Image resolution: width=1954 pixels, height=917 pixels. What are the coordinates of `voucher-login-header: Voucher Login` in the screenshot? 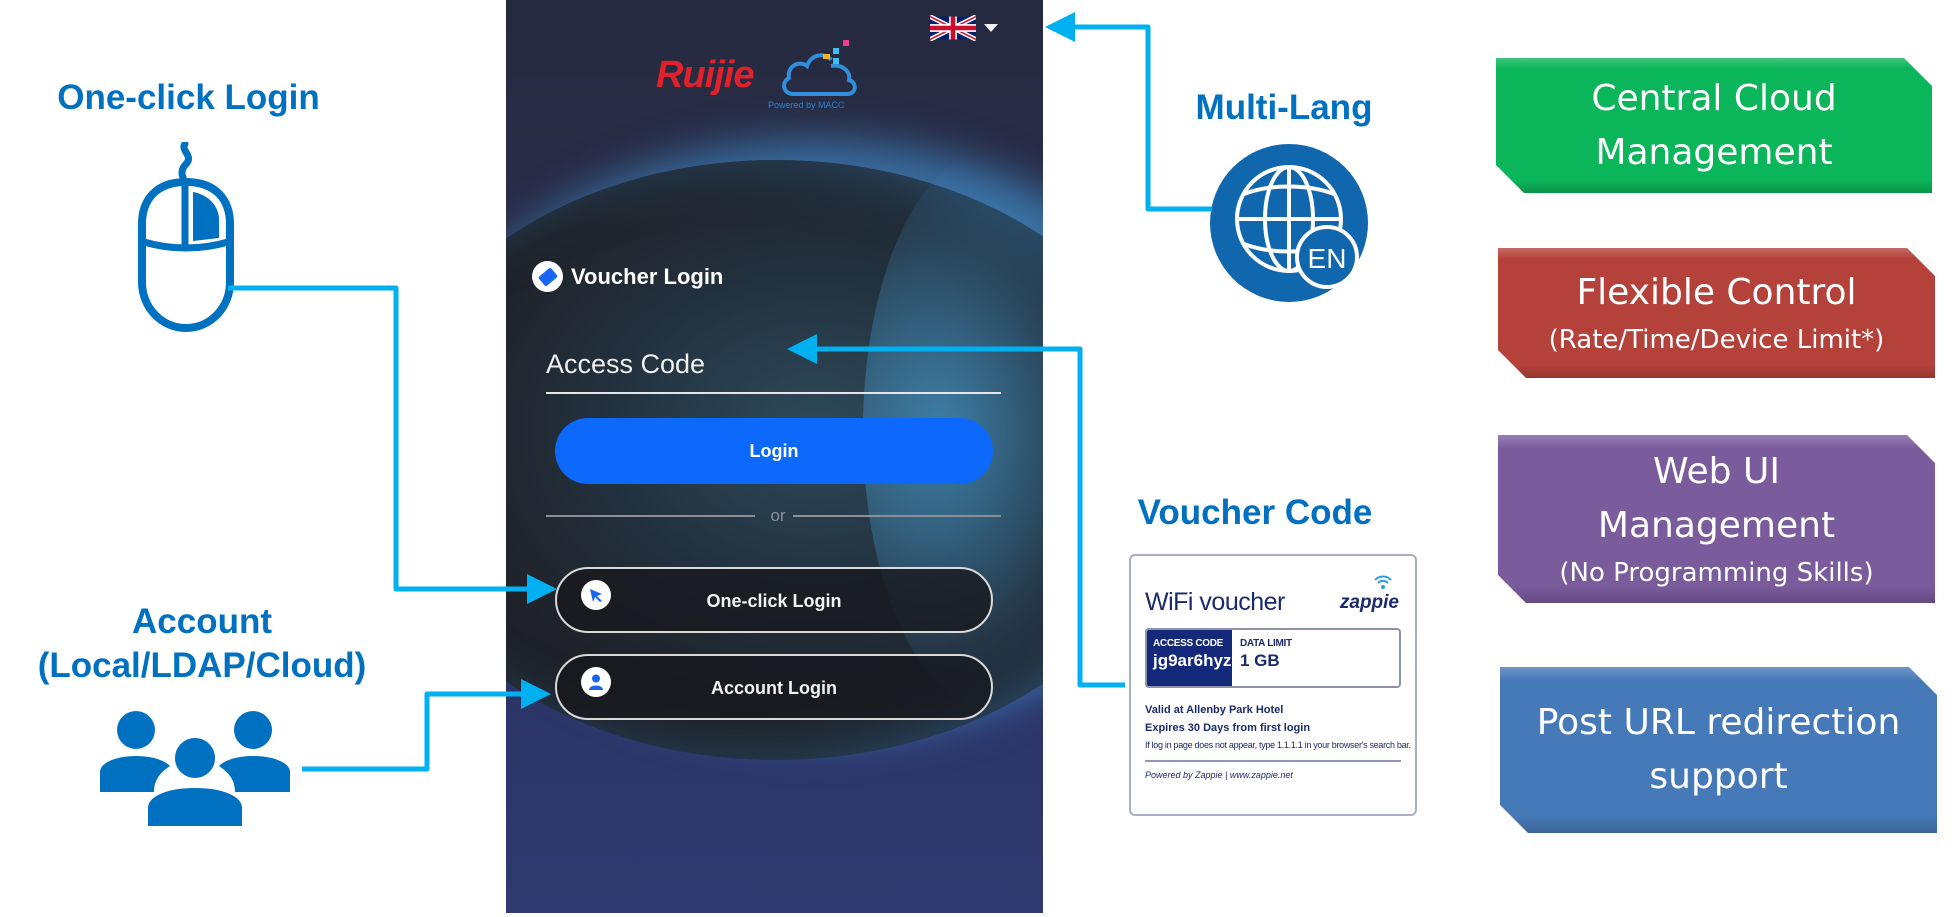 It's located at (627, 276).